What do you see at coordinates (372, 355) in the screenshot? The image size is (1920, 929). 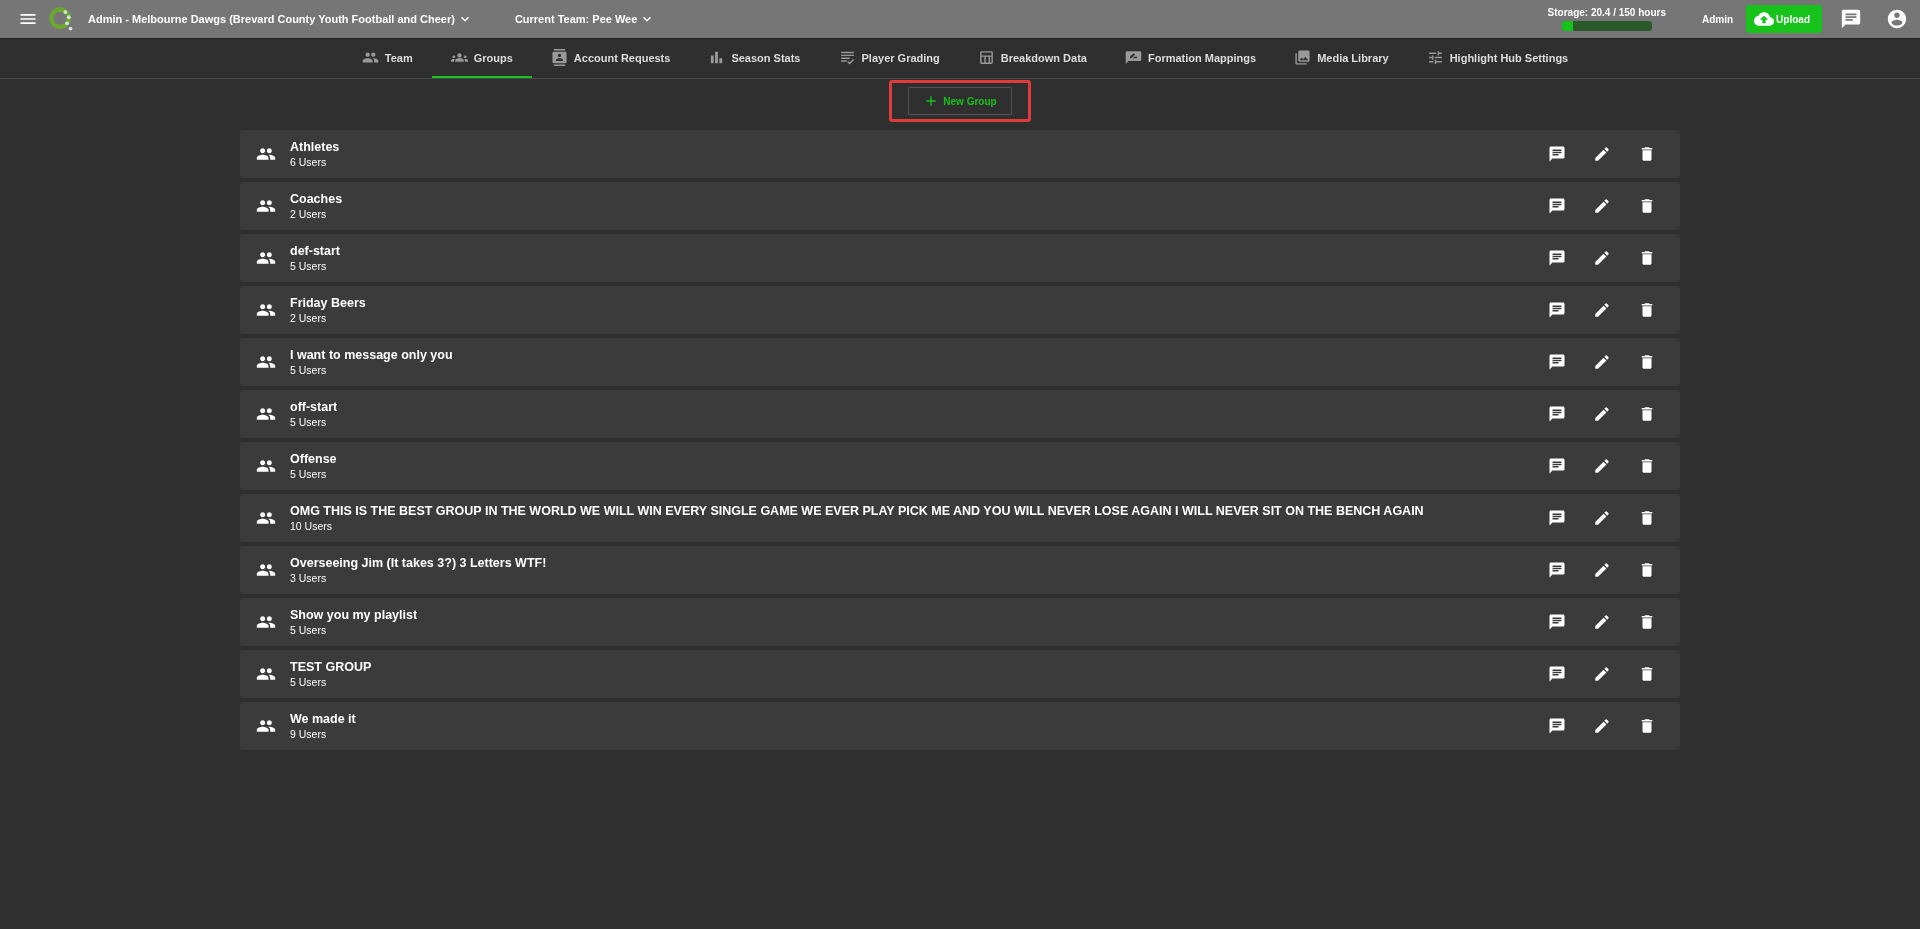 I see `group-name: I want to message only you` at bounding box center [372, 355].